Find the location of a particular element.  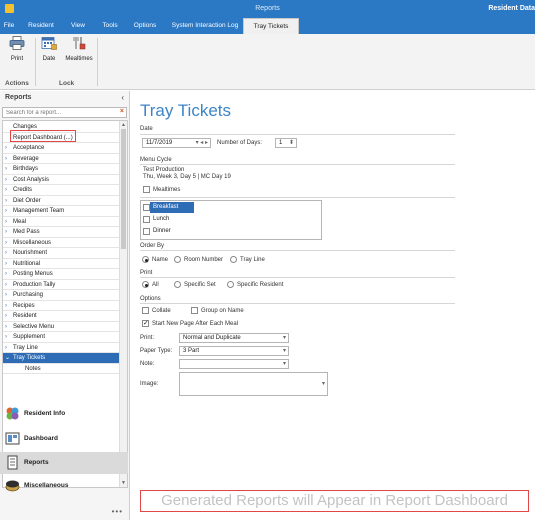

chevron-down-icon: ⌄ is located at coordinates (7, 358).